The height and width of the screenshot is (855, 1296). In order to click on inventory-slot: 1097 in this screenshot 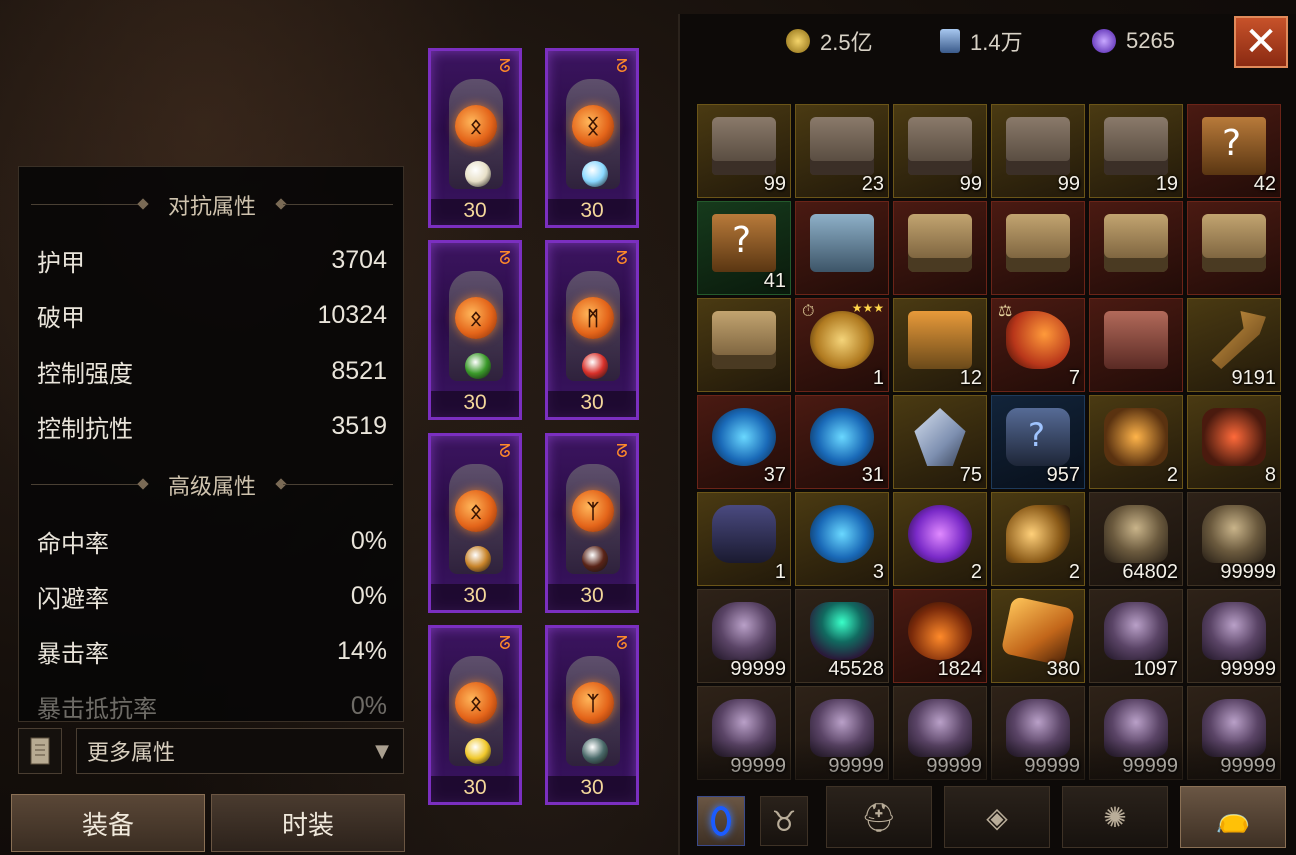, I will do `click(1136, 636)`.